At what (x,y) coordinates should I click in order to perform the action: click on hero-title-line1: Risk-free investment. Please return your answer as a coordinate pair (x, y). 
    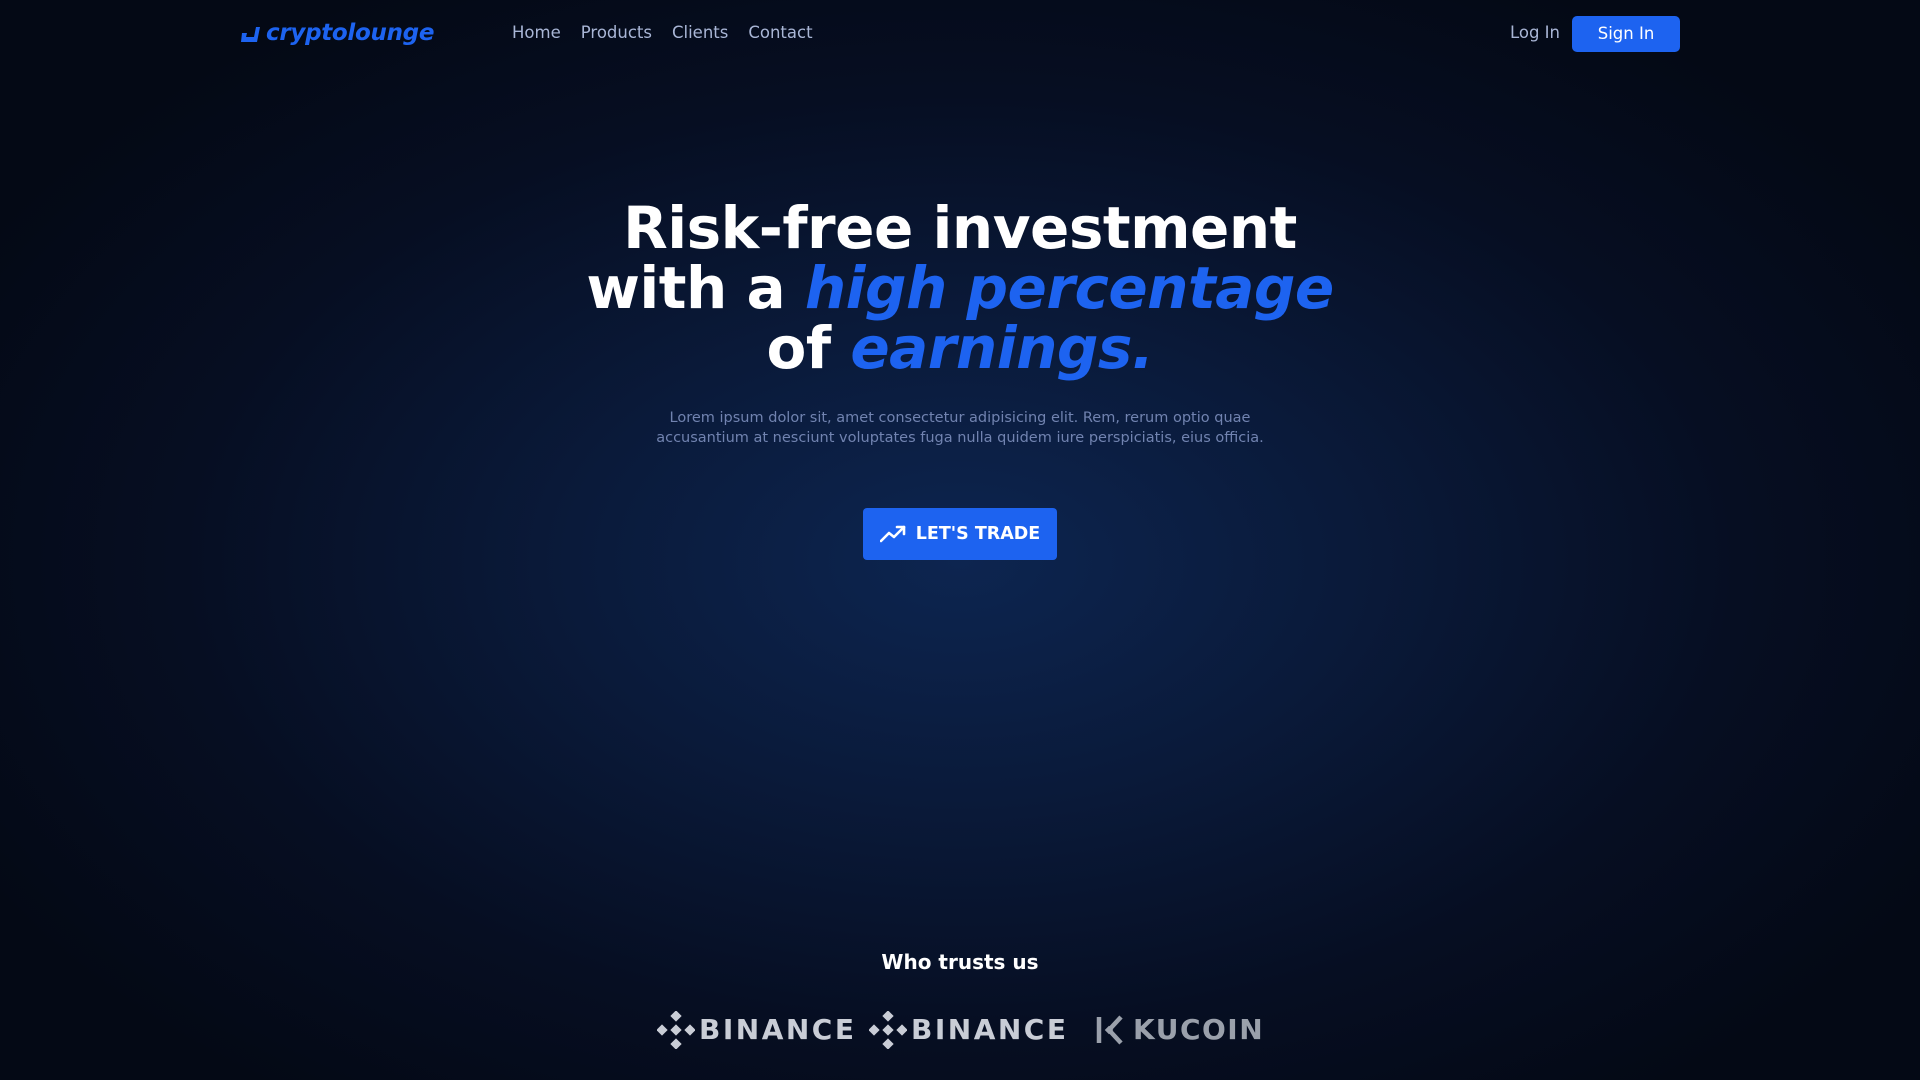
    Looking at the image, I should click on (960, 228).